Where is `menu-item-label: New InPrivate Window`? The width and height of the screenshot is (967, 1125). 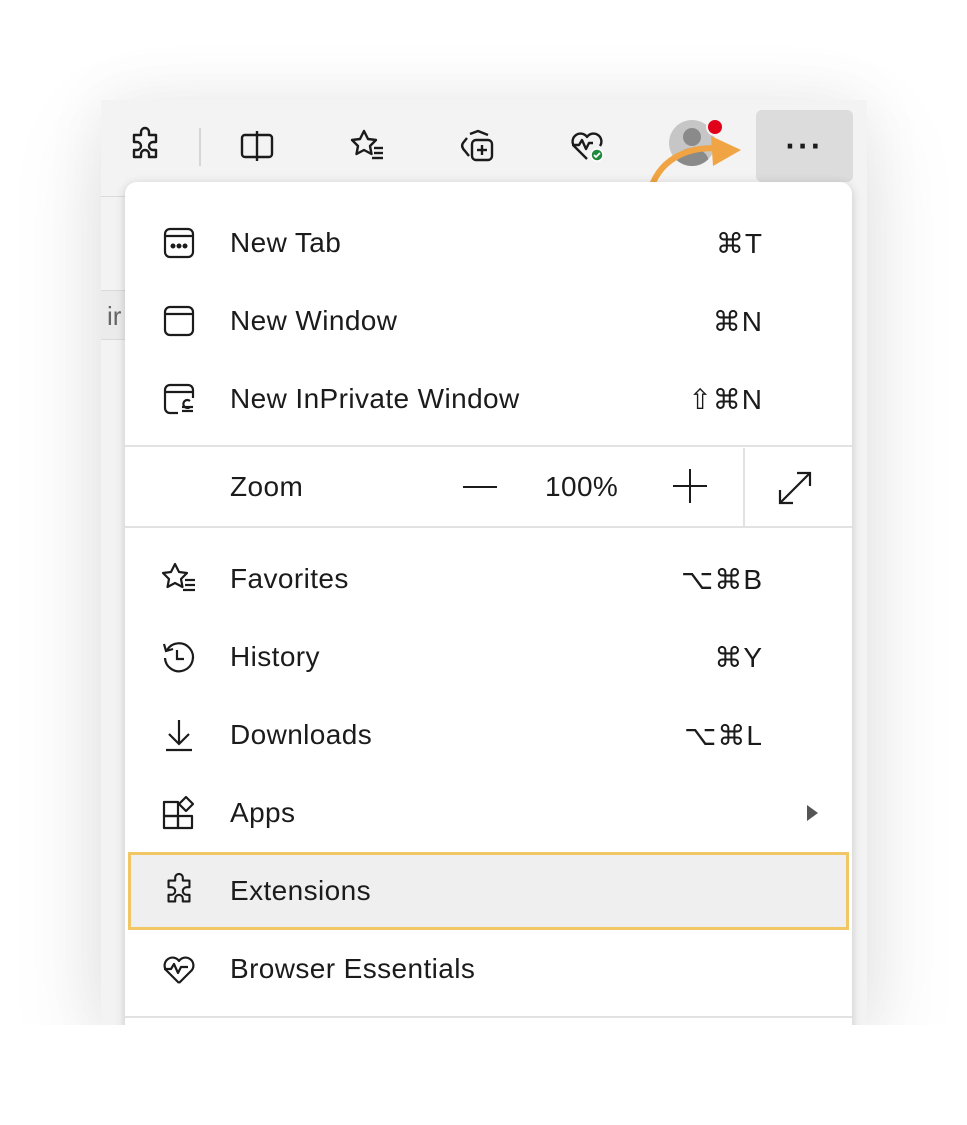 menu-item-label: New InPrivate Window is located at coordinates (375, 398).